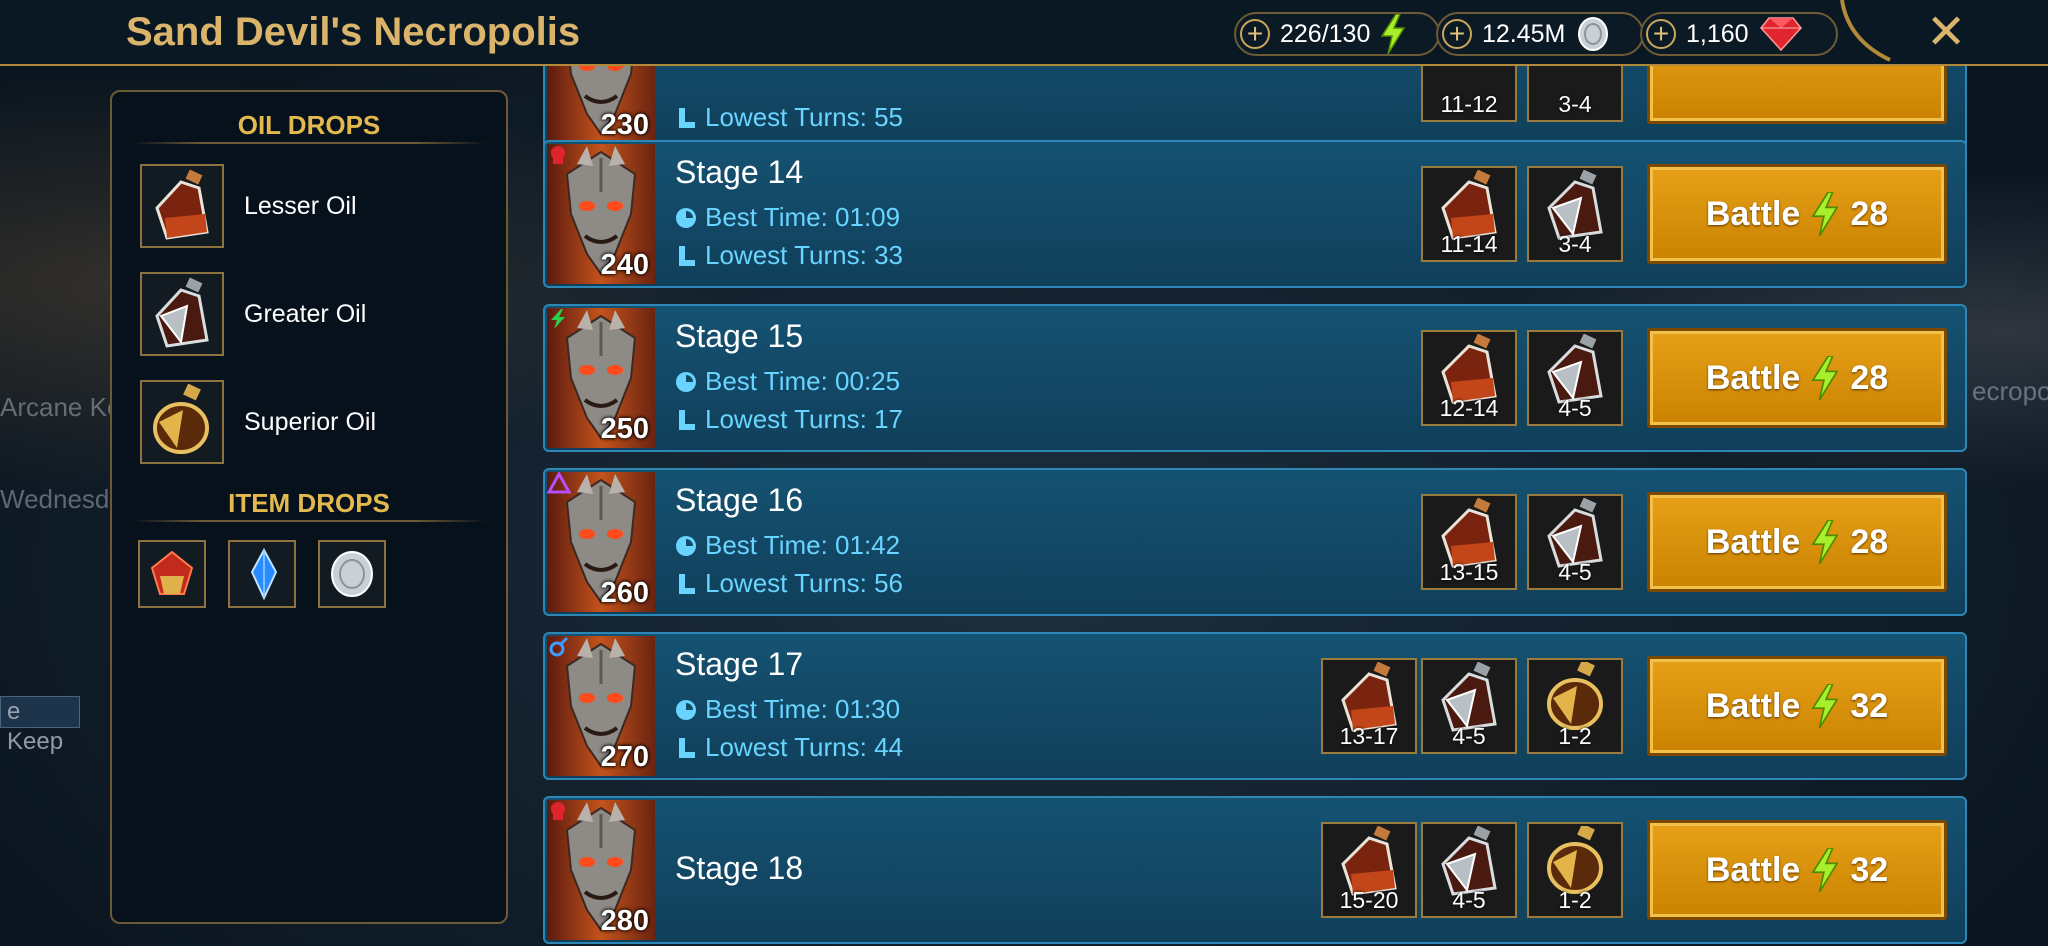  What do you see at coordinates (309, 503) in the screenshot?
I see `item-drops-header: ITEM DROPS` at bounding box center [309, 503].